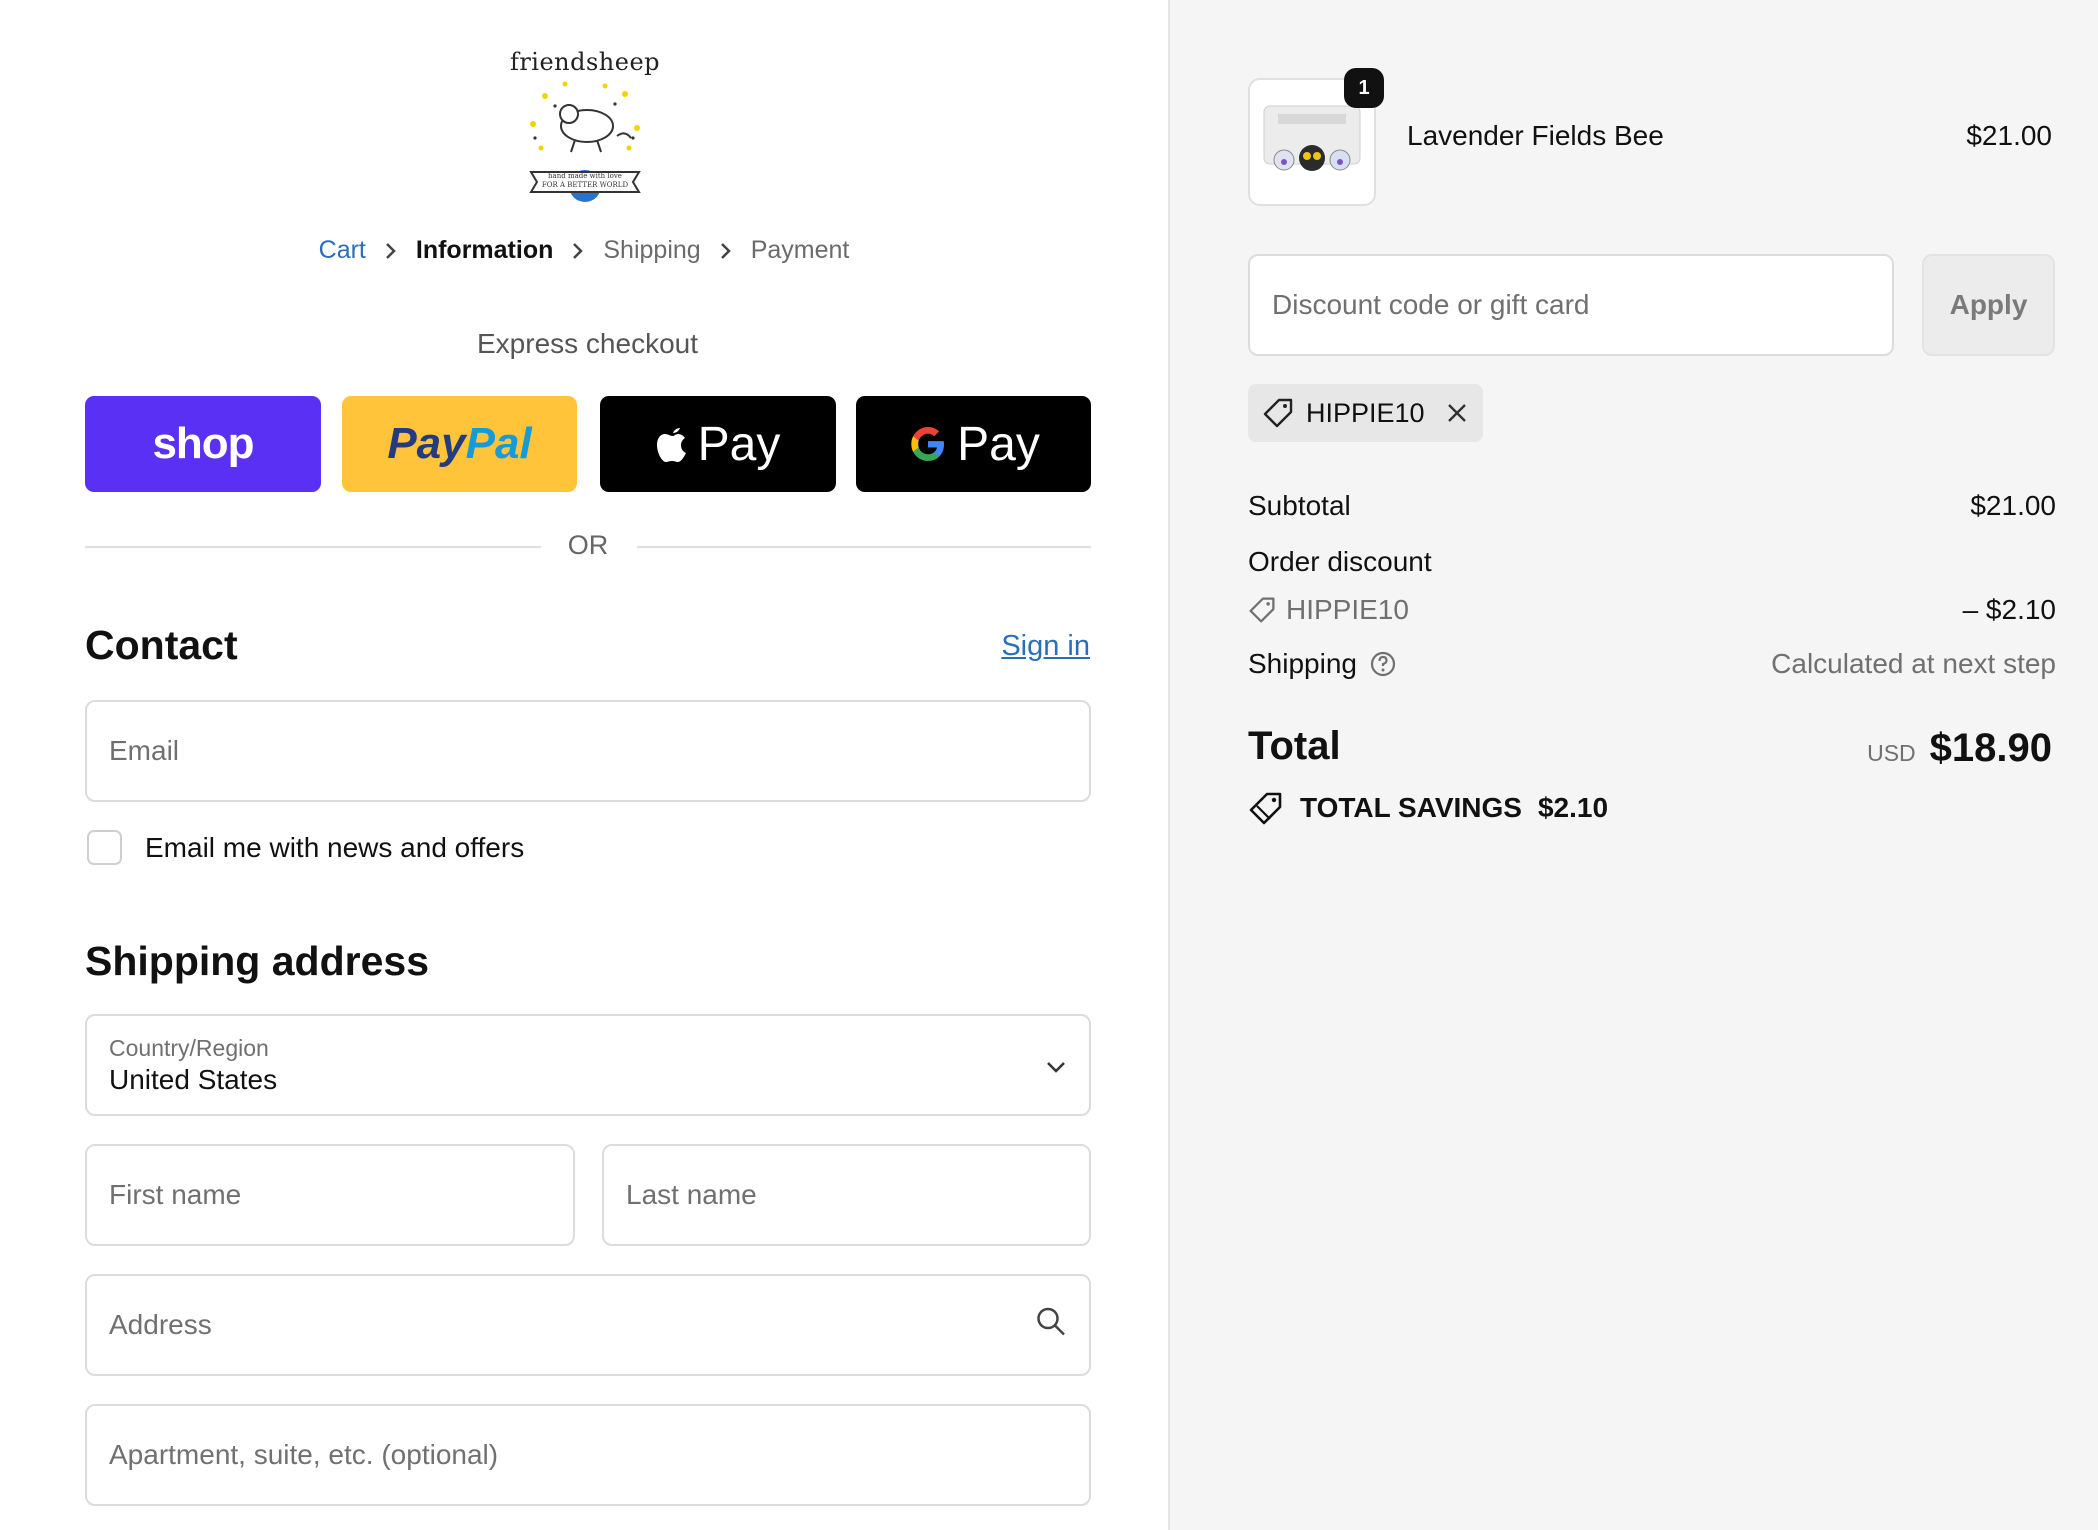  I want to click on country-select: Country/Region United States, so click(588, 1065).